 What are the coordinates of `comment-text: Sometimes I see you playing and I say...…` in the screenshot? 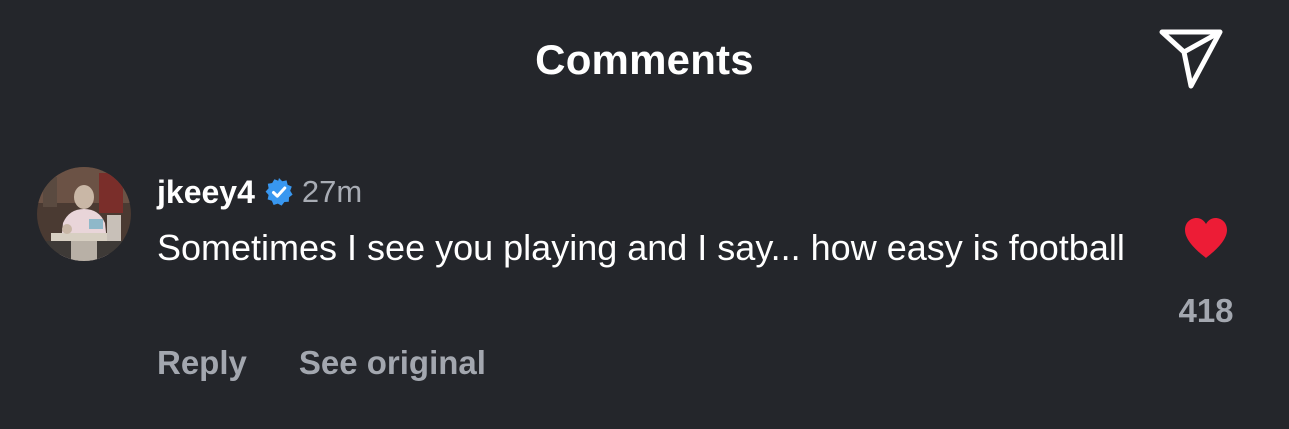 It's located at (641, 247).